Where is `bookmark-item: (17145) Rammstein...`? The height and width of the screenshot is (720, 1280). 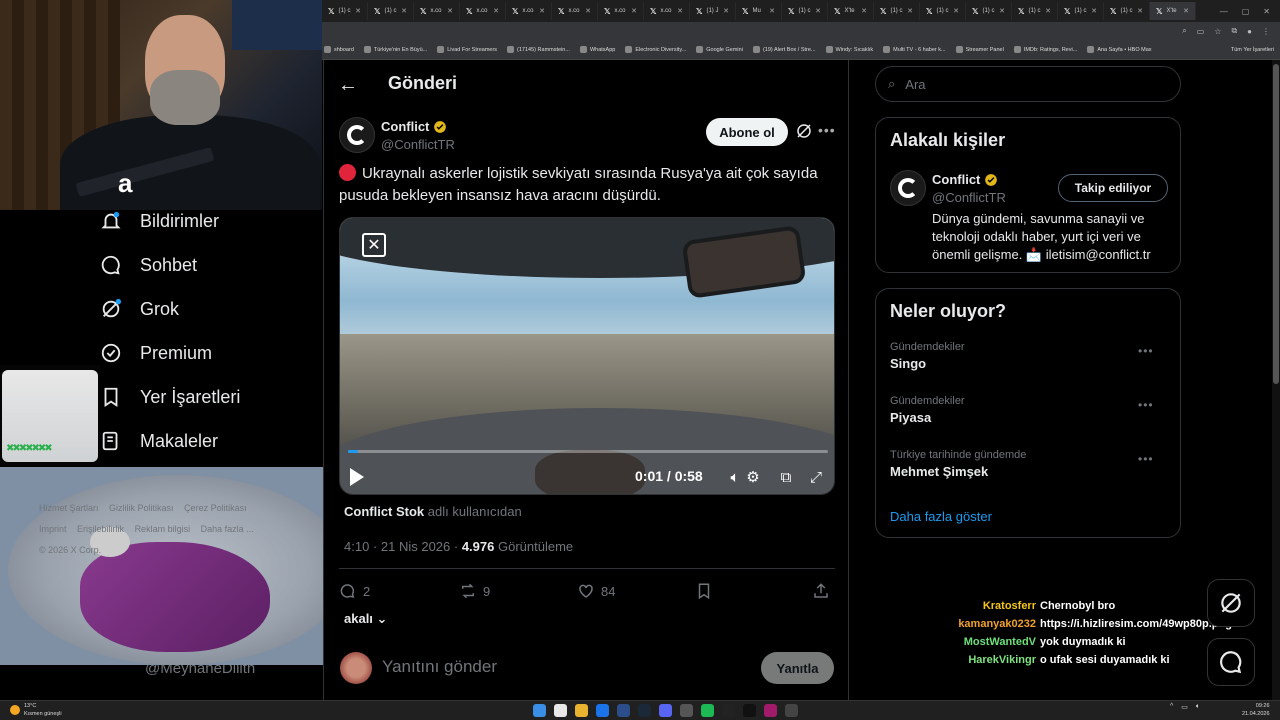
bookmark-item: (17145) Rammstein... is located at coordinates (538, 49).